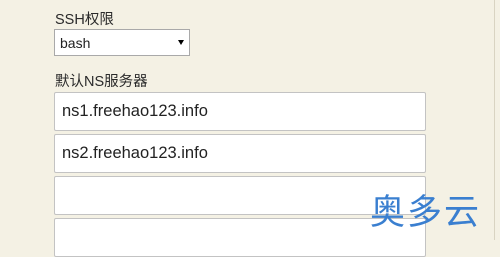 This screenshot has width=500, height=257. What do you see at coordinates (75, 43) in the screenshot?
I see `ssh-shell-selected-value: bash` at bounding box center [75, 43].